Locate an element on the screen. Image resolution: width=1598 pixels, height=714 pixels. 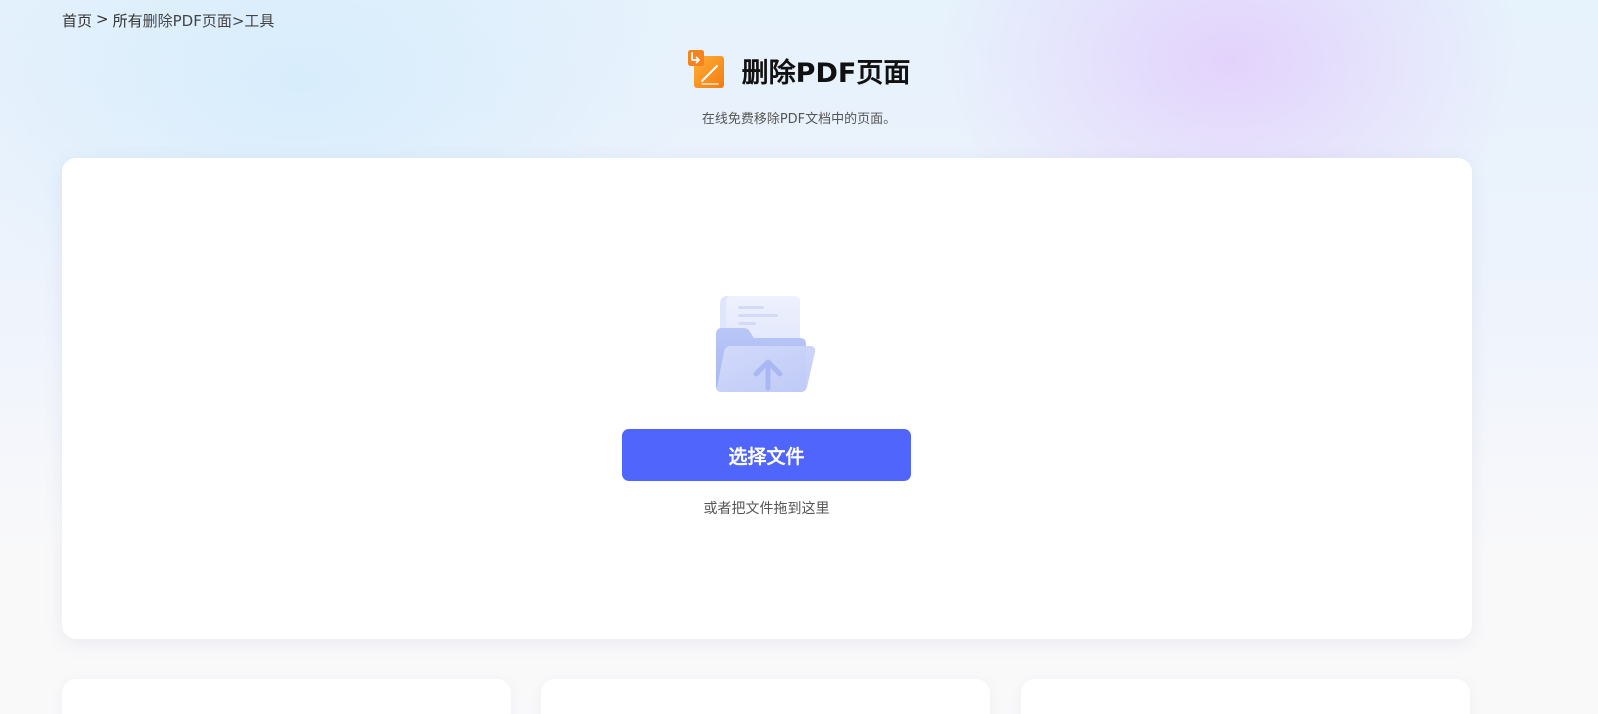
page-title: 删除PDF页面 is located at coordinates (826, 73).